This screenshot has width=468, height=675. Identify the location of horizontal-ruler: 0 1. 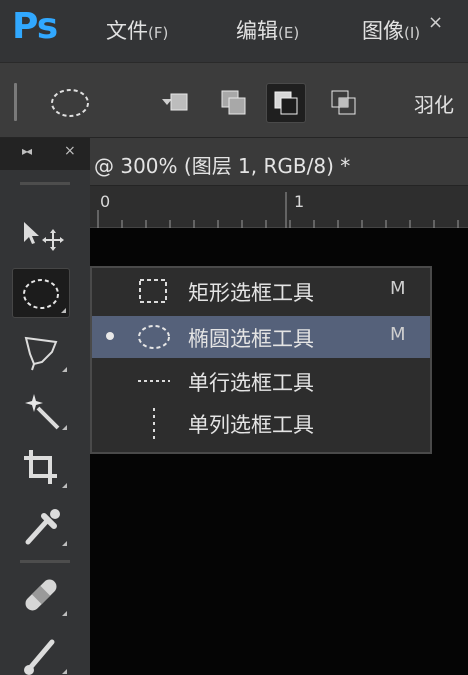
(279, 207).